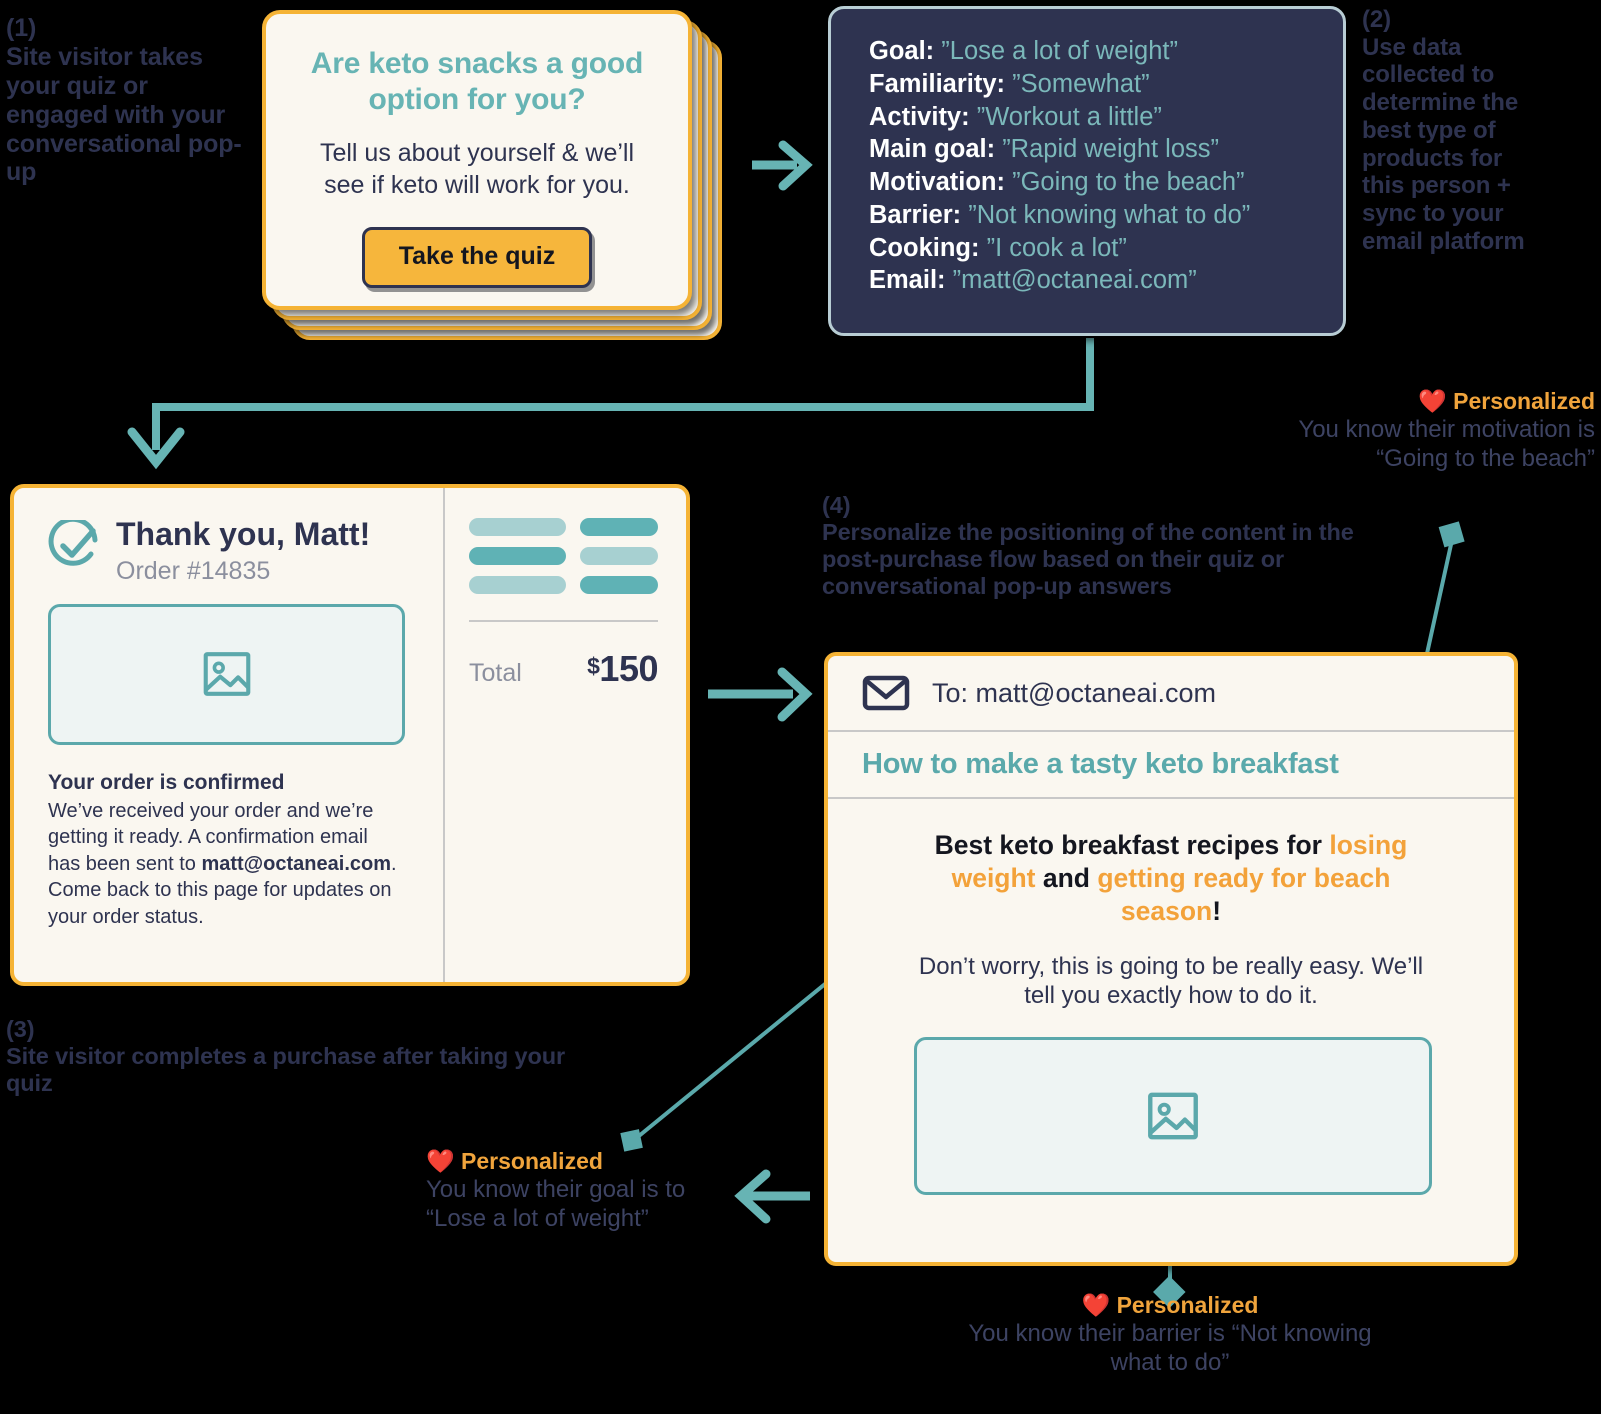  I want to click on answer-row: Familiarity: ”Somewhat”, so click(1091, 84).